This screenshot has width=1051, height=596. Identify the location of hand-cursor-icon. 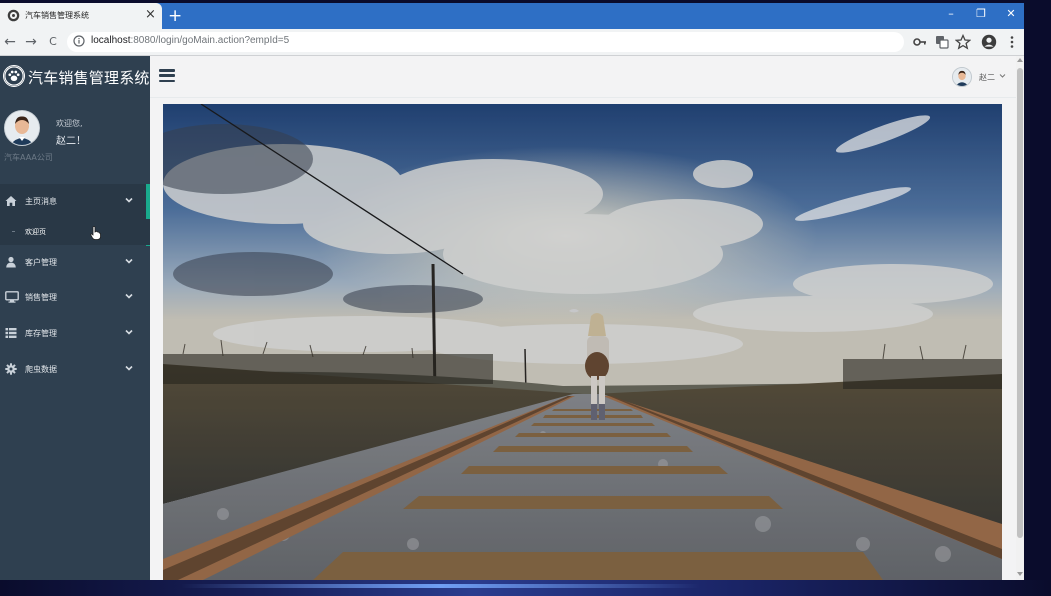
(95, 233).